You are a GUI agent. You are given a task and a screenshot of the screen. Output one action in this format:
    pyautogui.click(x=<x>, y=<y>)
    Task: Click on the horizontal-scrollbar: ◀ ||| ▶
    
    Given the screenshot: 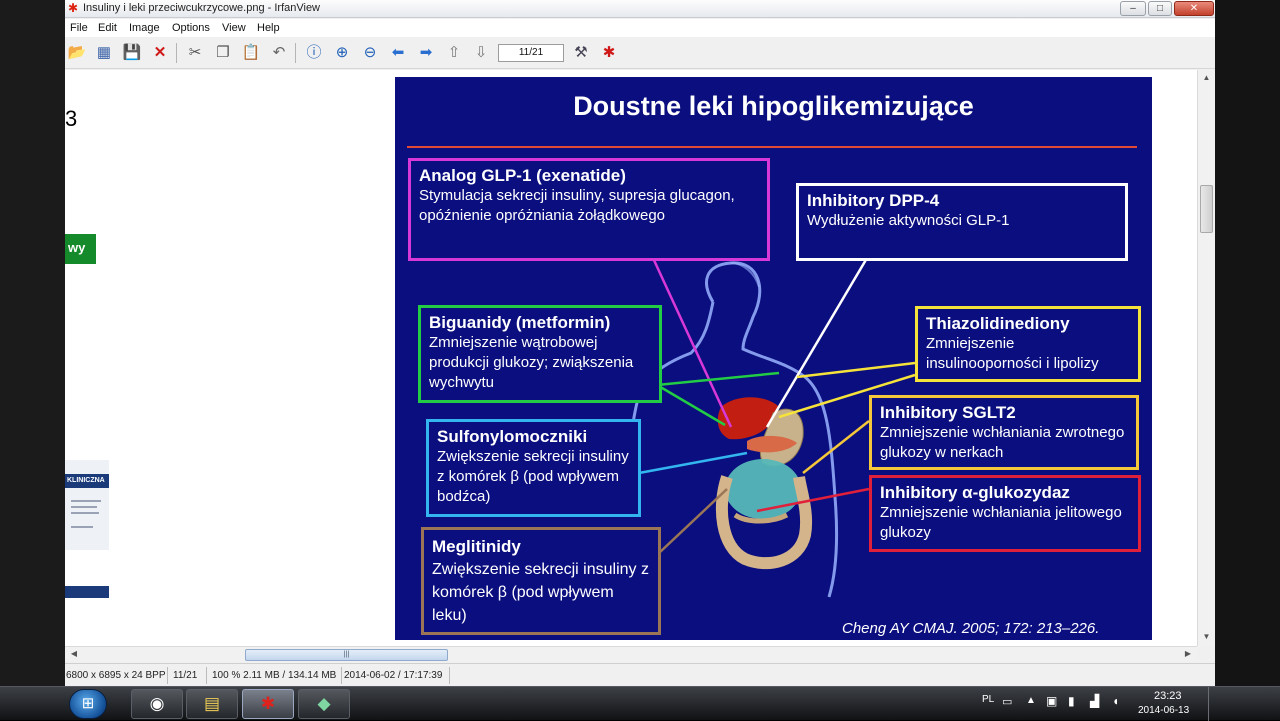 What is the action you would take?
    pyautogui.click(x=631, y=654)
    